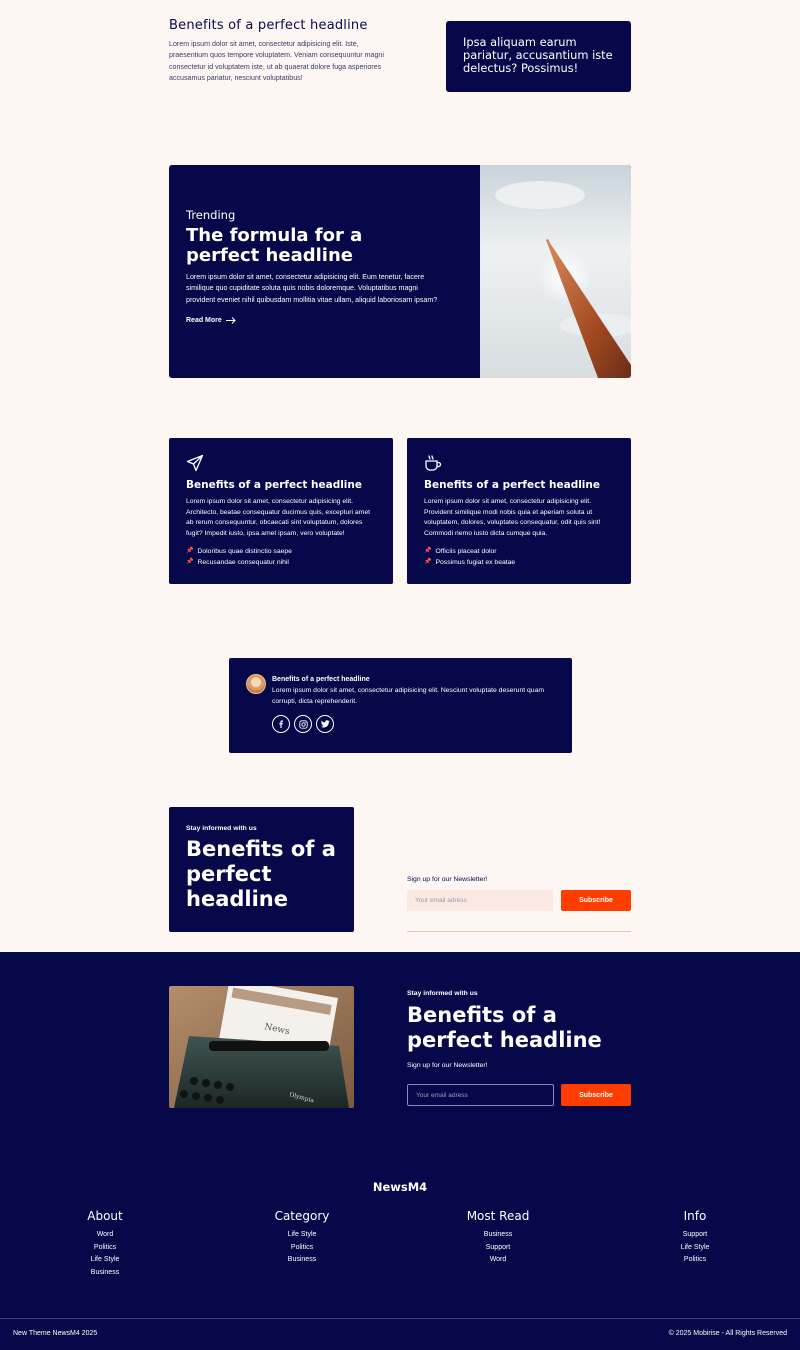 The width and height of the screenshot is (800, 1350). What do you see at coordinates (433, 463) in the screenshot?
I see `coffee-cup-icon` at bounding box center [433, 463].